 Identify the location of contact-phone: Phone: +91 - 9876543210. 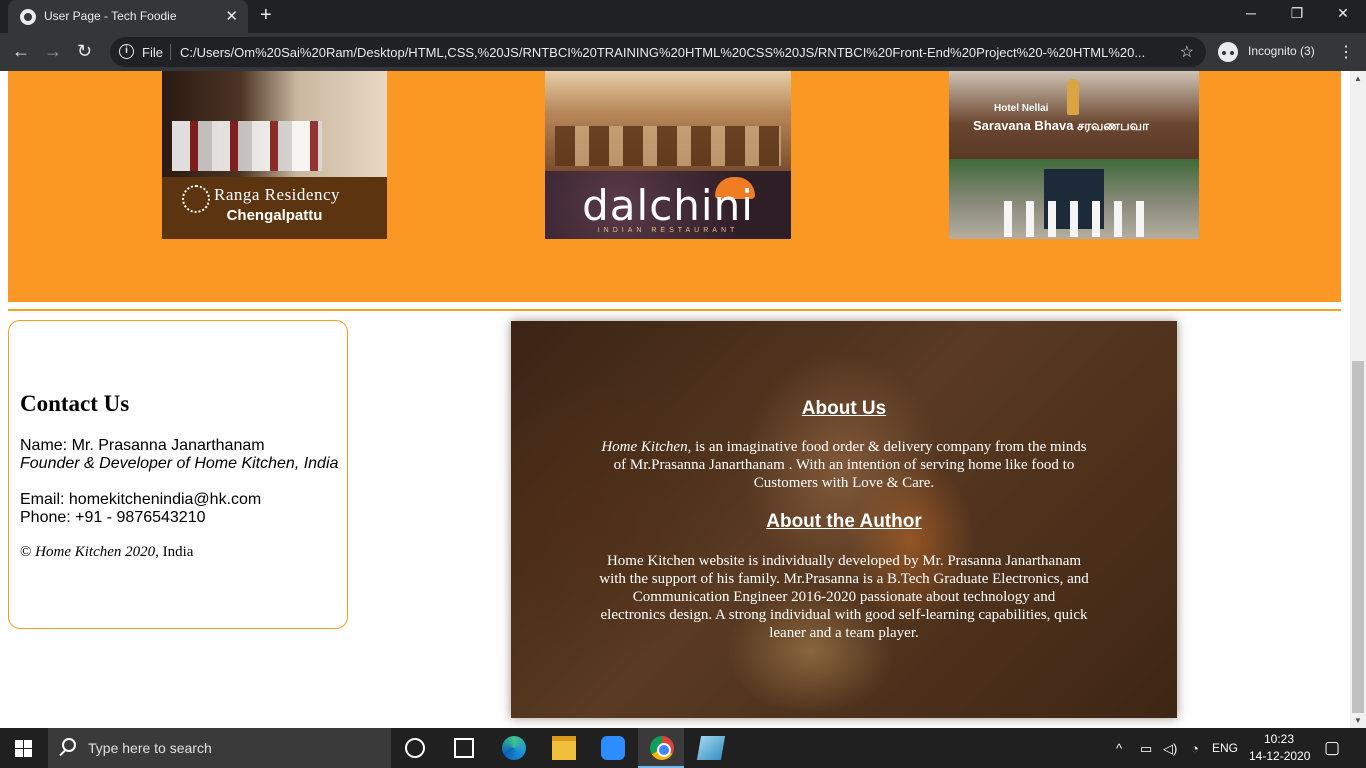
(113, 517).